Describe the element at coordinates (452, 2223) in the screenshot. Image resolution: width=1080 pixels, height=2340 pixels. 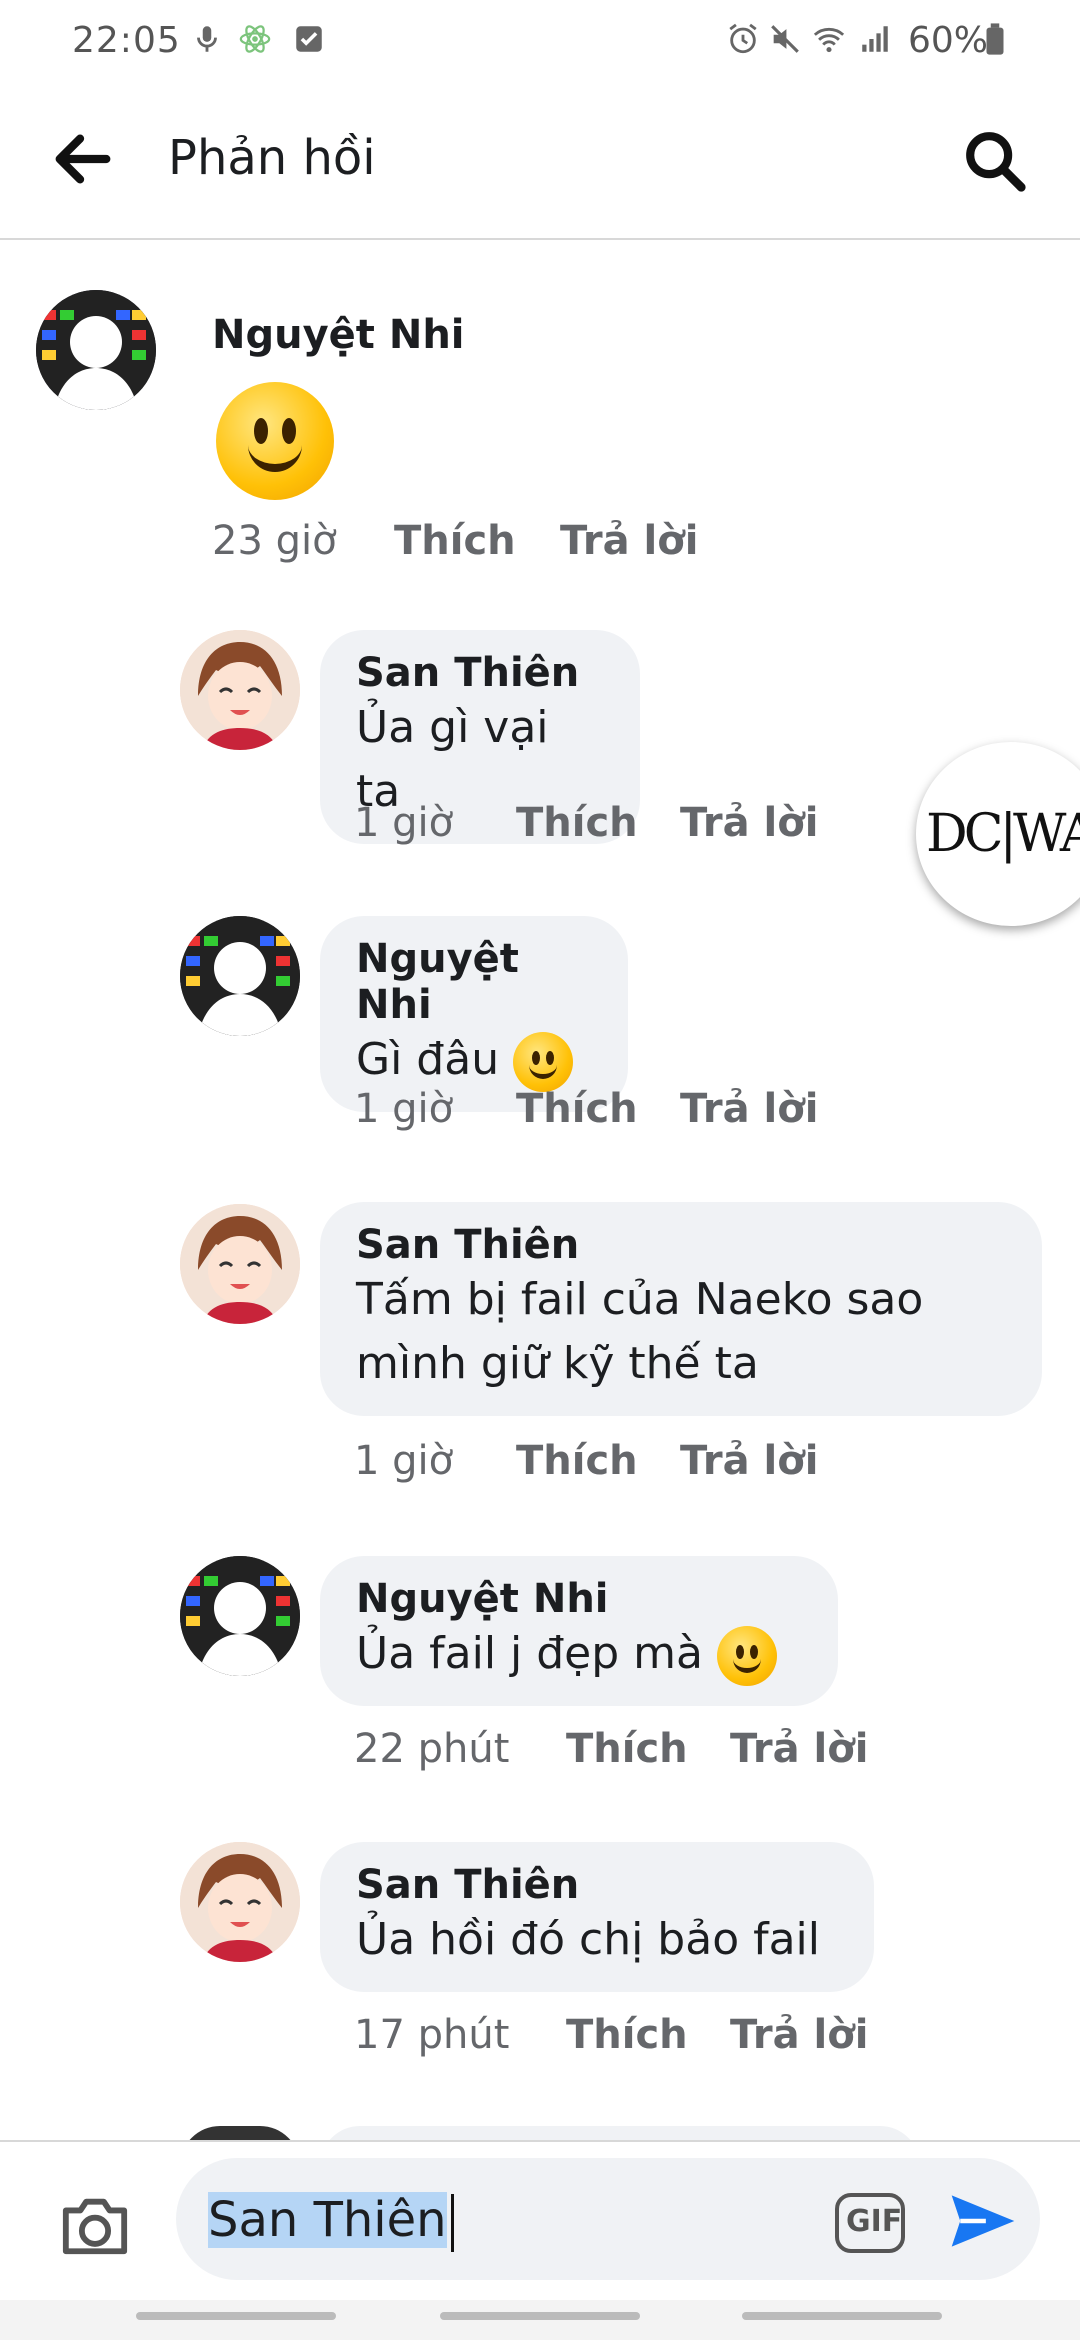
I see `text-caret` at that location.